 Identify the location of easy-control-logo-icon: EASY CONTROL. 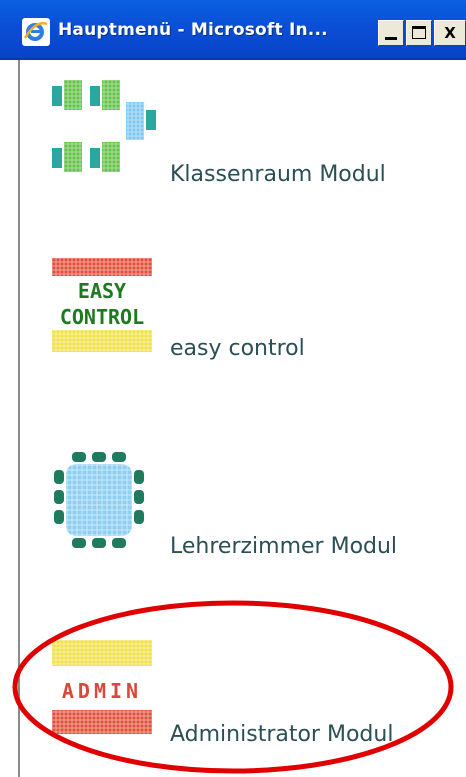
(102, 305).